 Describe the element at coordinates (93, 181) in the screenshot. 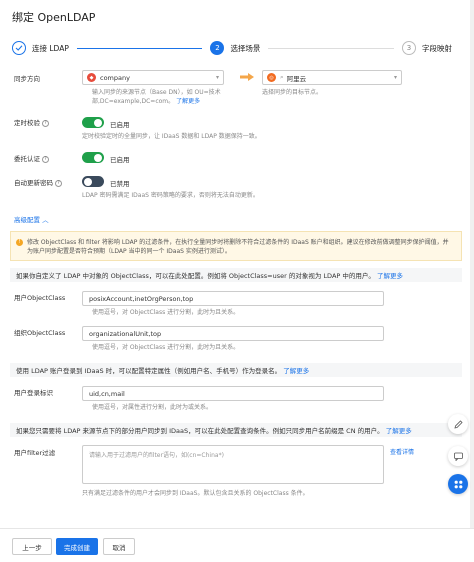

I see `auto-password-toggle` at that location.